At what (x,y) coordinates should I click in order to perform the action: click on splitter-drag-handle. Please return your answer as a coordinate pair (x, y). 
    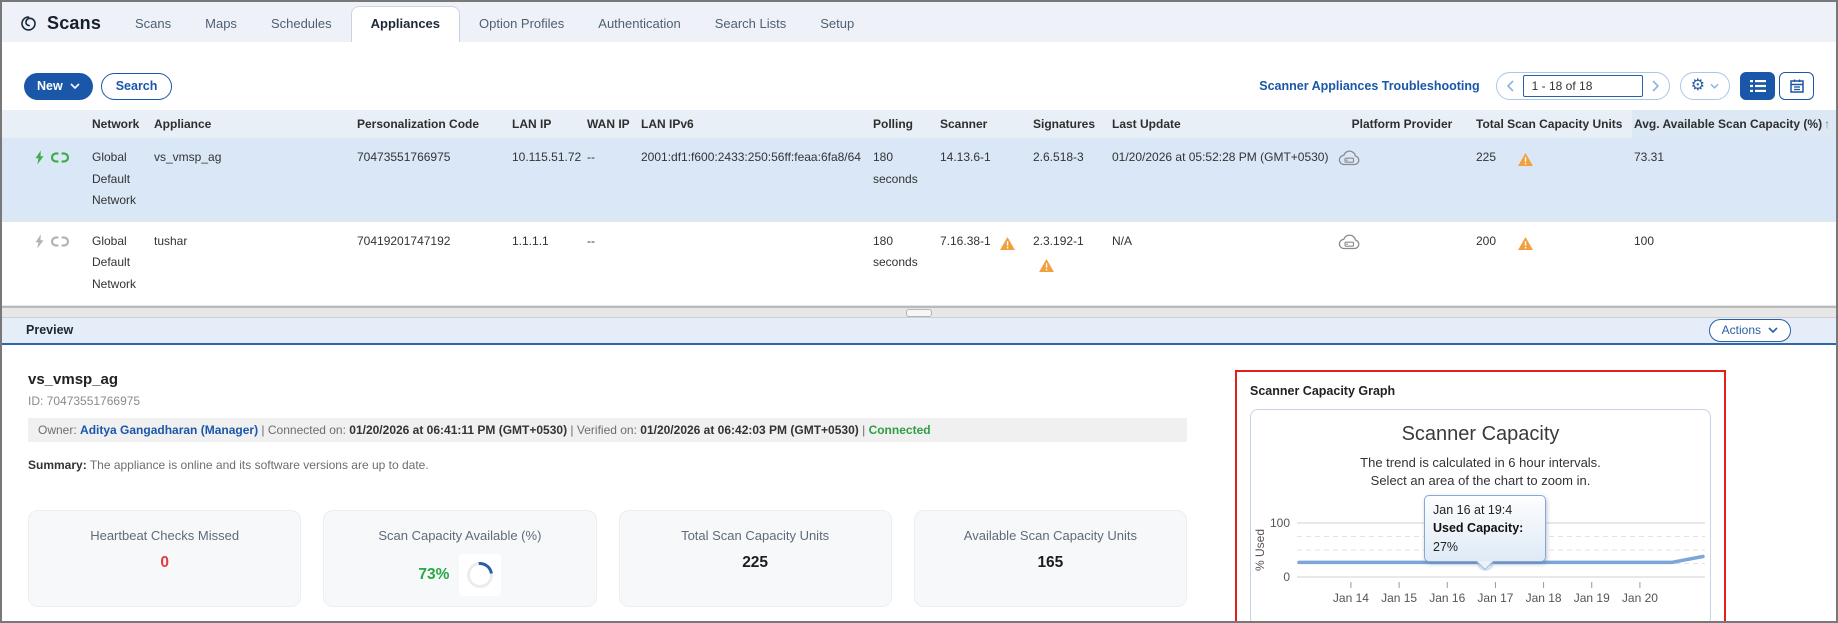
    Looking at the image, I should click on (919, 312).